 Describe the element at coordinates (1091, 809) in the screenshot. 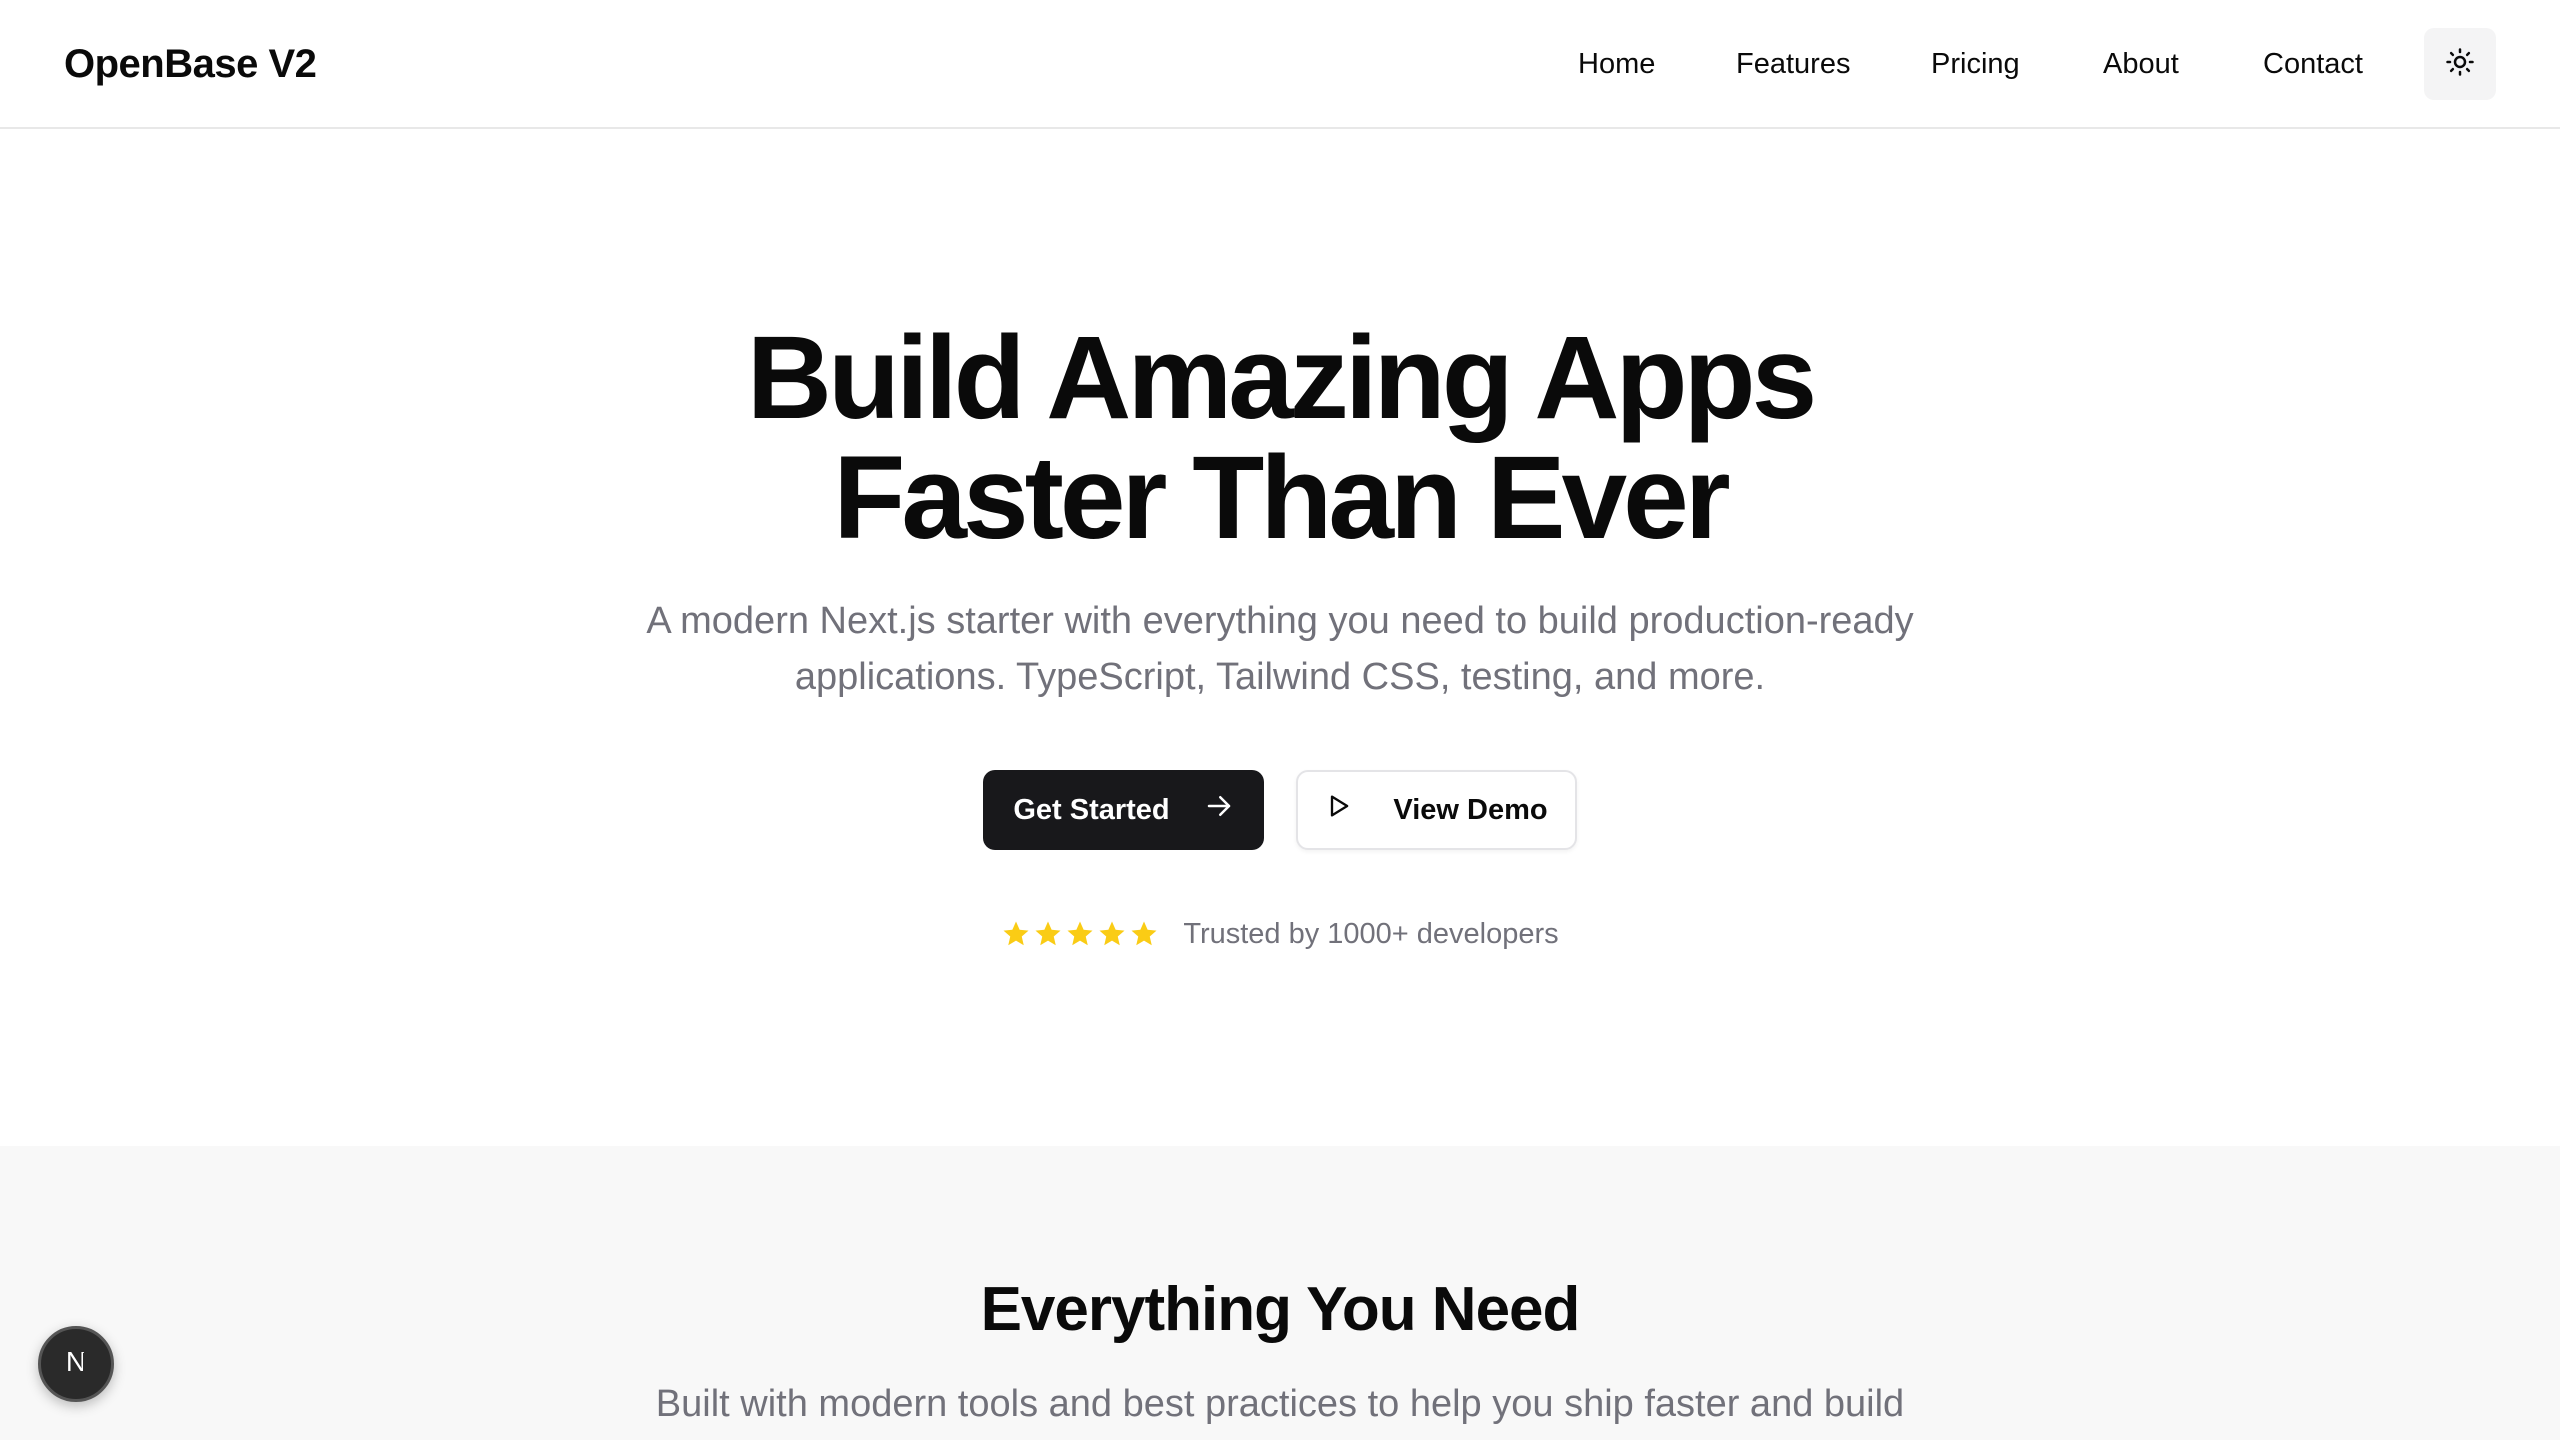

I see `get-started-label: Get Started` at that location.